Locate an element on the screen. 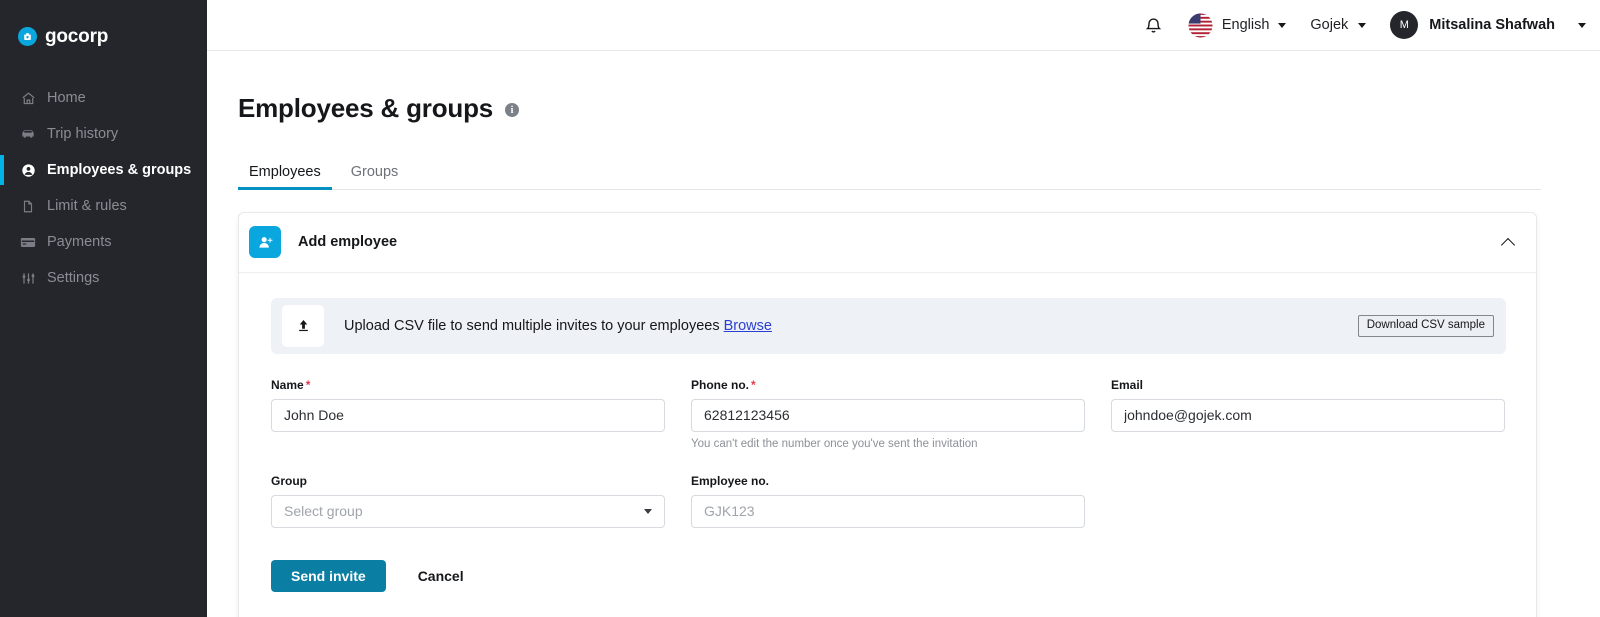  email-label: Email is located at coordinates (1127, 384).